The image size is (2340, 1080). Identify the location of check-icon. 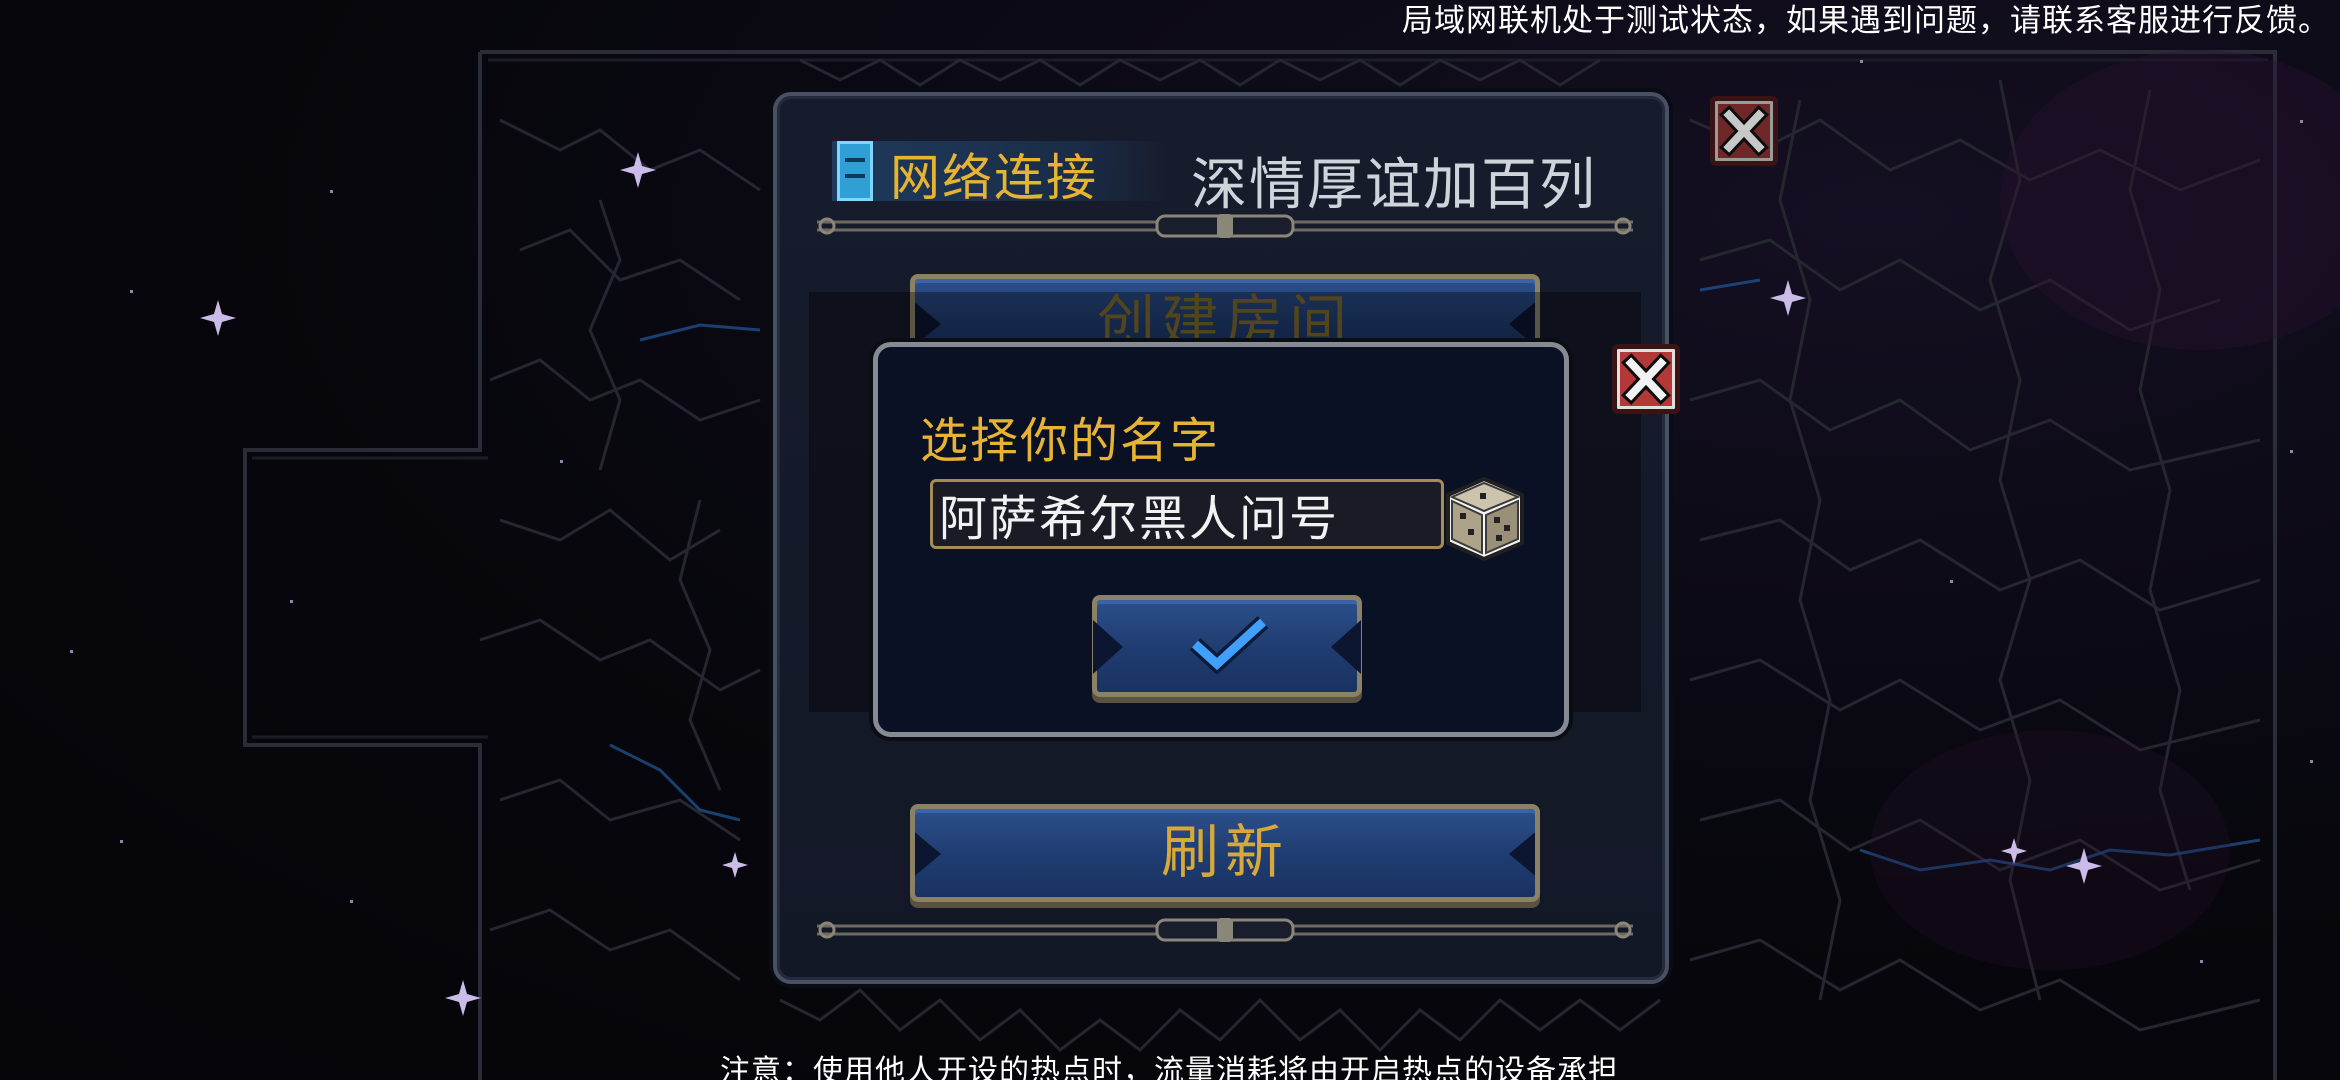
(1229, 645).